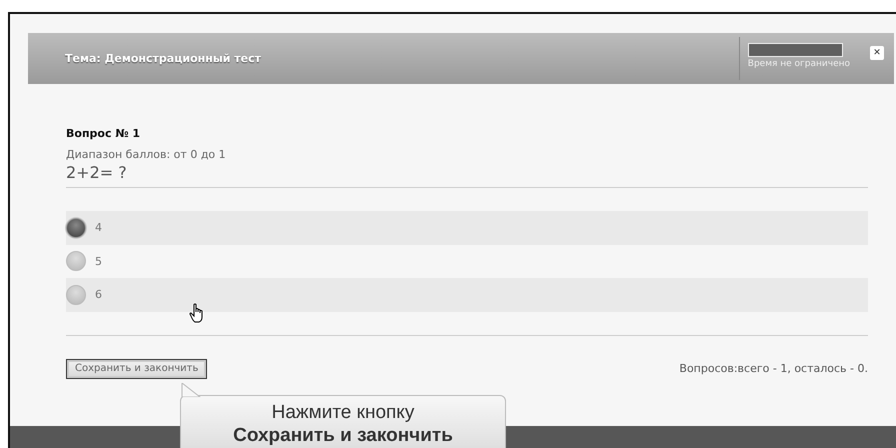 The image size is (896, 448). I want to click on questions-count: Вопросов:всего - 1, осталось - 0., so click(773, 368).